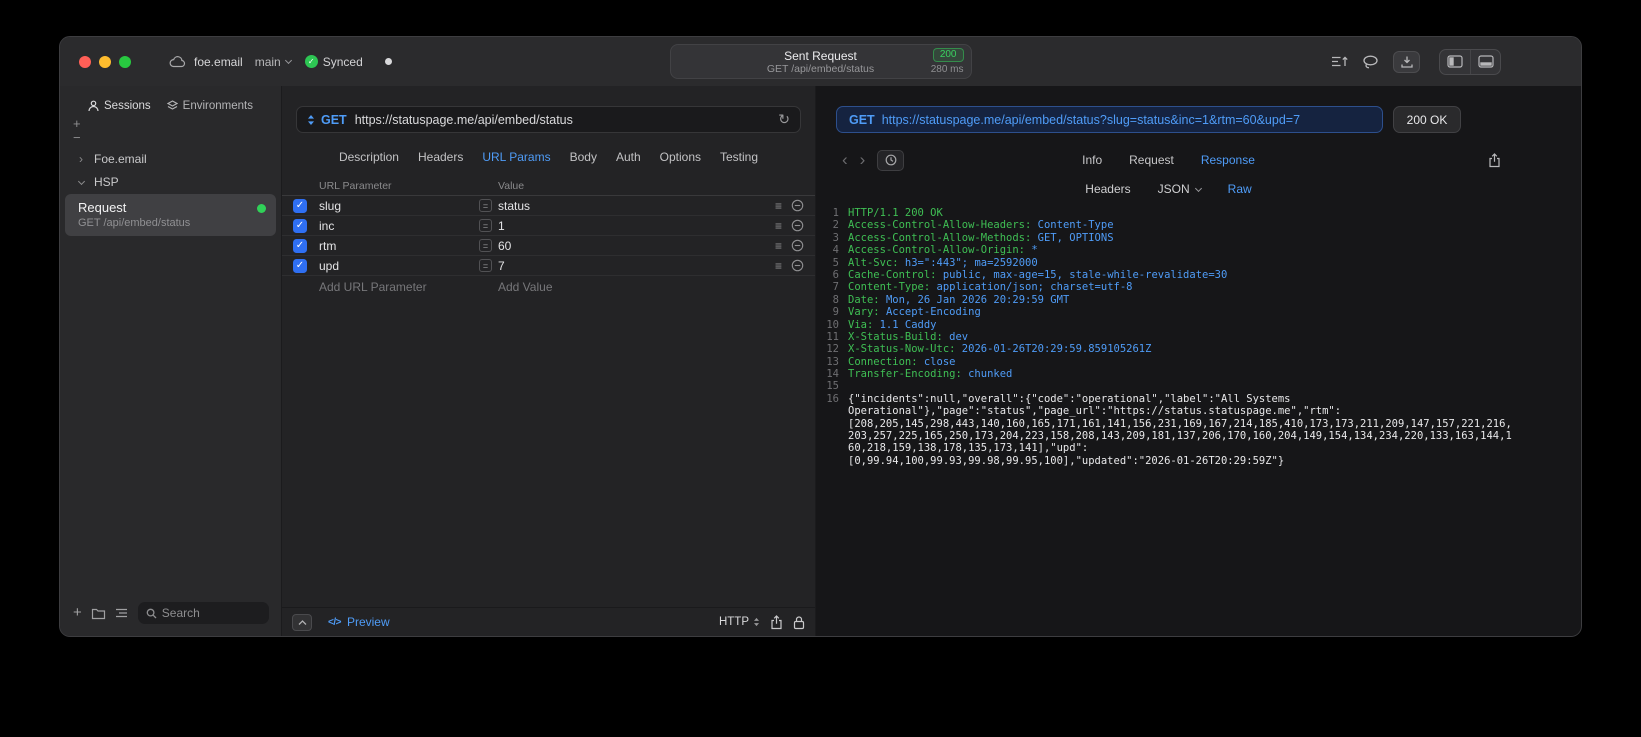 The image size is (1641, 737). Describe the element at coordinates (618, 287) in the screenshot. I see `add-value-placeholder: Add Value` at that location.